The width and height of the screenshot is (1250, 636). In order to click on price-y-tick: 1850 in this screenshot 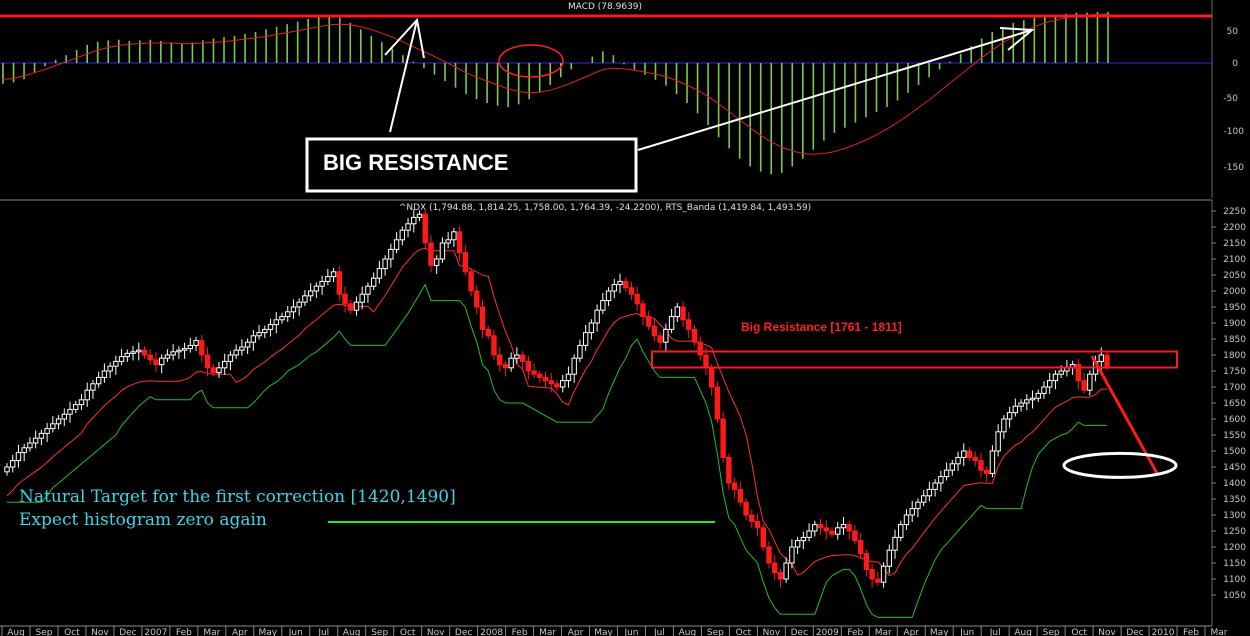, I will do `click(1234, 340)`.